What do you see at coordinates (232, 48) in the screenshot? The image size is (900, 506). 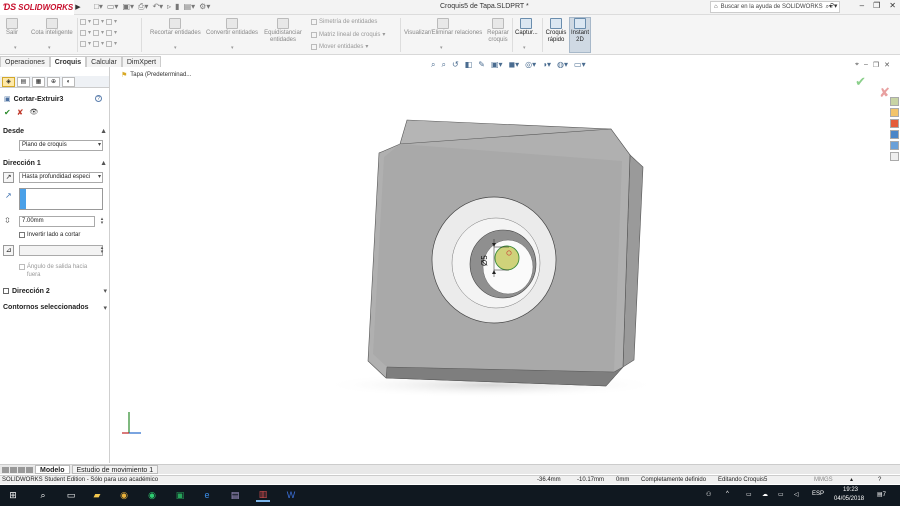 I see `convert-dropdown-icon: ▾` at bounding box center [232, 48].